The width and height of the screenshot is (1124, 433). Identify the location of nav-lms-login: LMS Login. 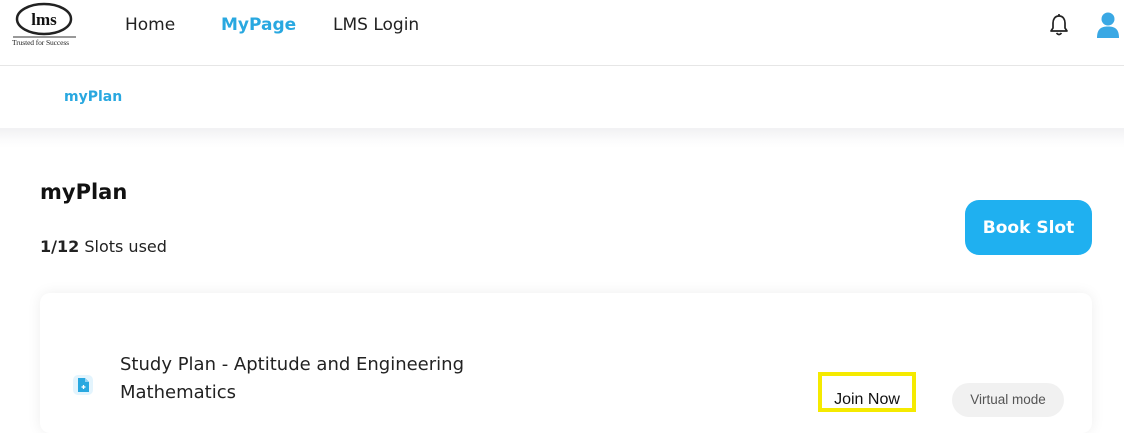
(376, 25).